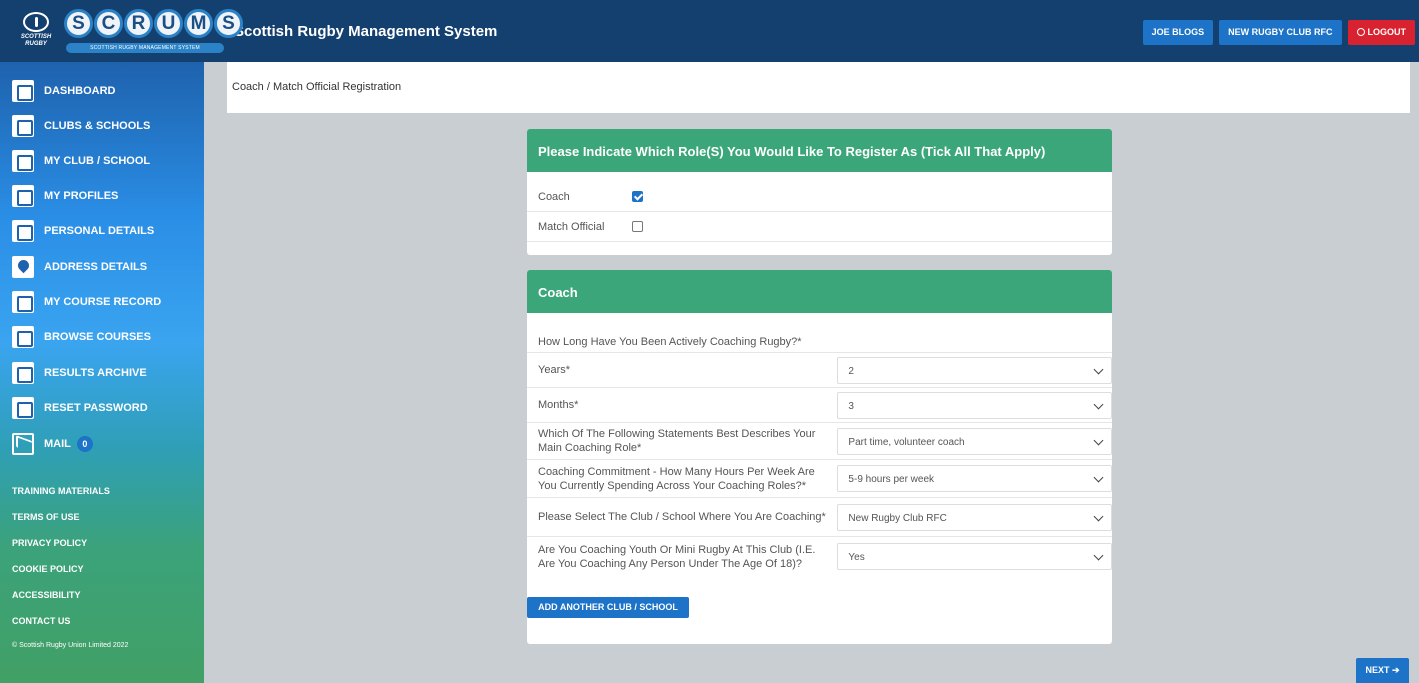 This screenshot has height=683, width=1419. Describe the element at coordinates (83, 231) in the screenshot. I see `sidebar-item-personal-details: PERSONAL DETAILS` at that location.